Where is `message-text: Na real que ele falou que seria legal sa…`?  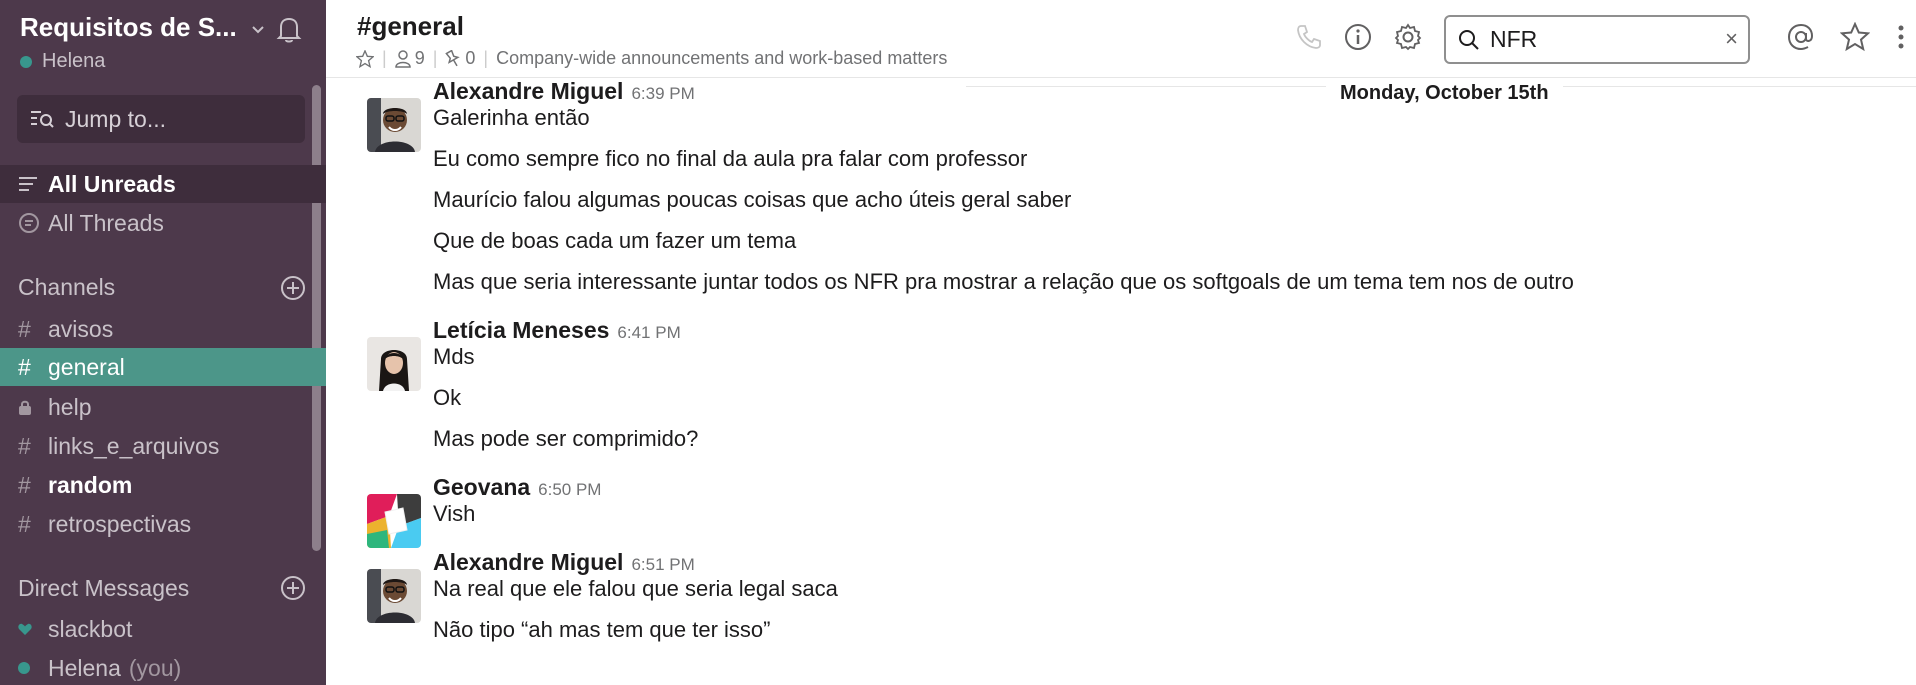 message-text: Na real que ele falou que seria legal sa… is located at coordinates (635, 588).